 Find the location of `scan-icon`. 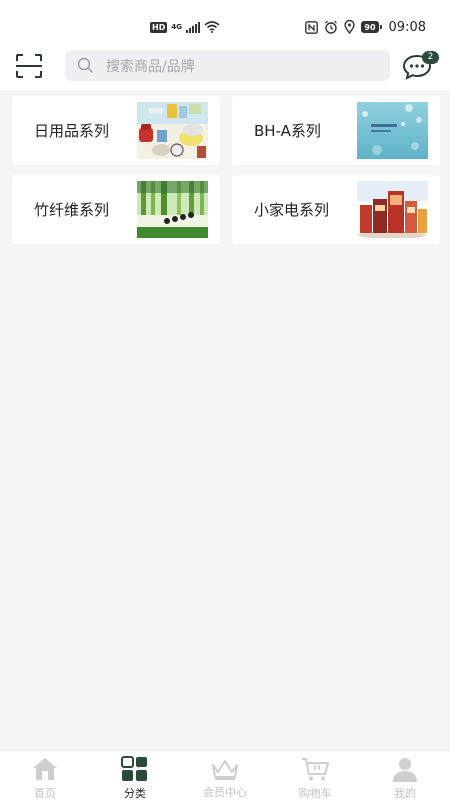

scan-icon is located at coordinates (29, 66).